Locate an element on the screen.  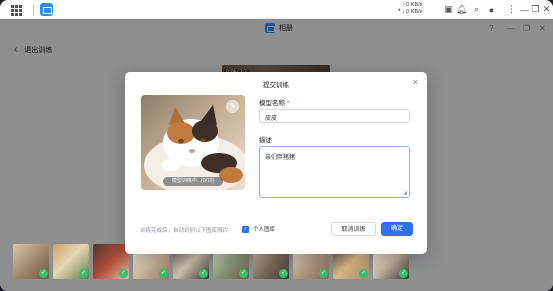
pencil-icon: ✎ is located at coordinates (232, 106).